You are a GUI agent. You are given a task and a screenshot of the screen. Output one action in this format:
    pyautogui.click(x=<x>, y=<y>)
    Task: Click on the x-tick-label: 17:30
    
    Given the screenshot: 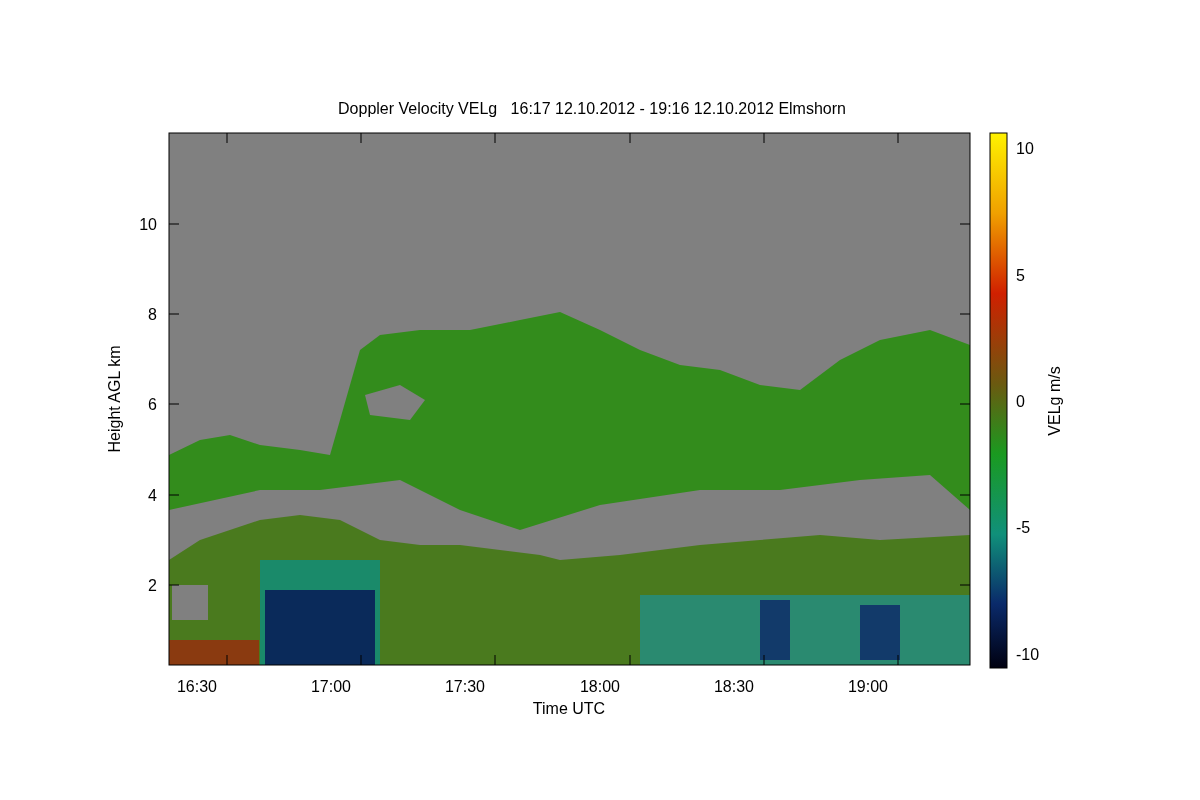 What is the action you would take?
    pyautogui.click(x=465, y=686)
    